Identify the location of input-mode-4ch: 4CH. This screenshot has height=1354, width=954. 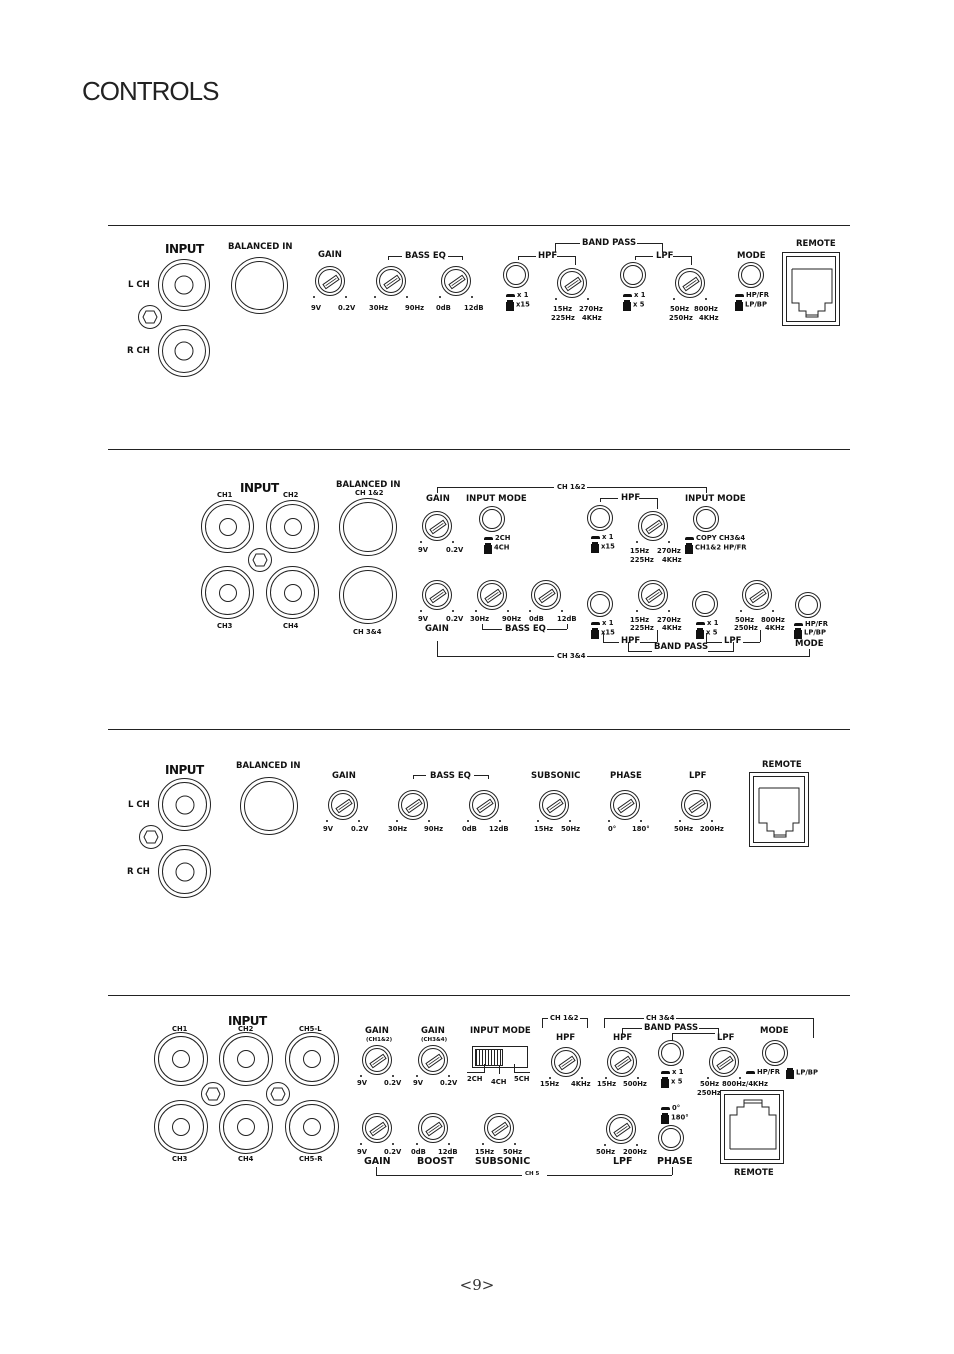
(499, 1082).